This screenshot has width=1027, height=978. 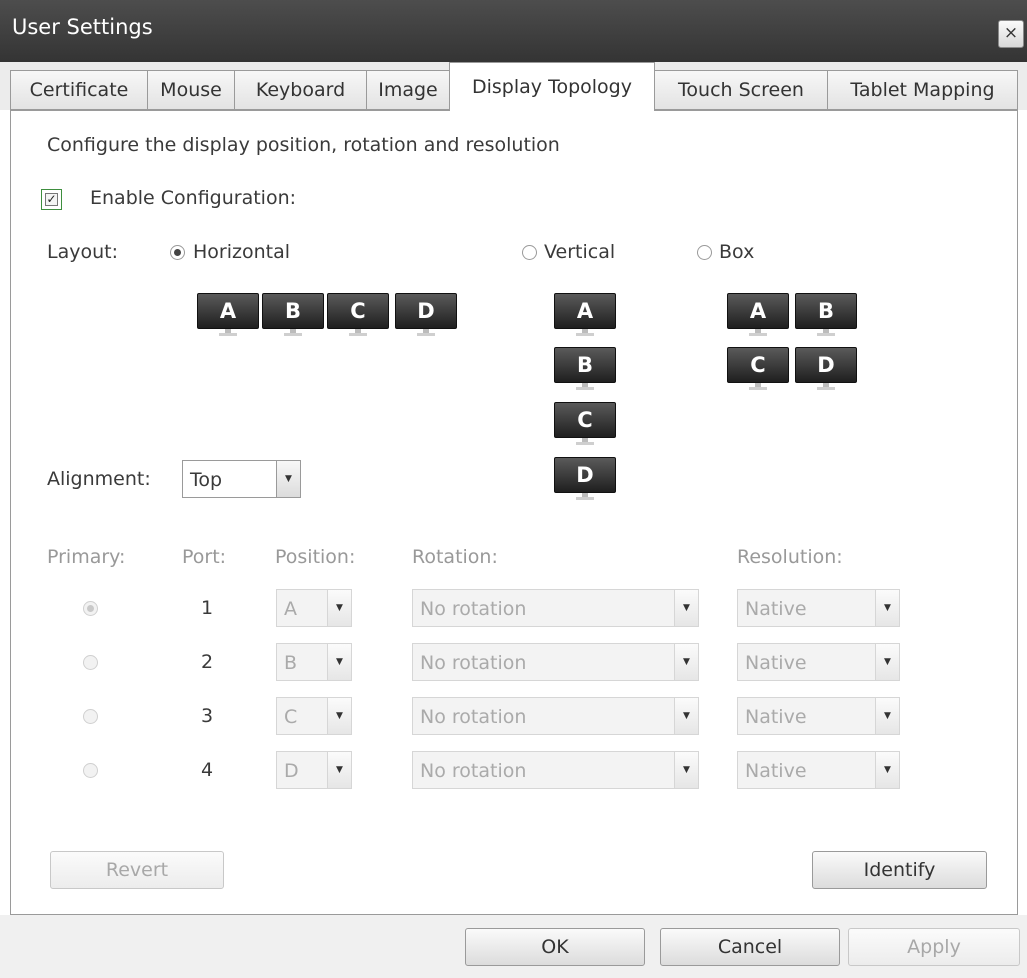 What do you see at coordinates (826, 314) in the screenshot?
I see `box-monitor-b-icon: B` at bounding box center [826, 314].